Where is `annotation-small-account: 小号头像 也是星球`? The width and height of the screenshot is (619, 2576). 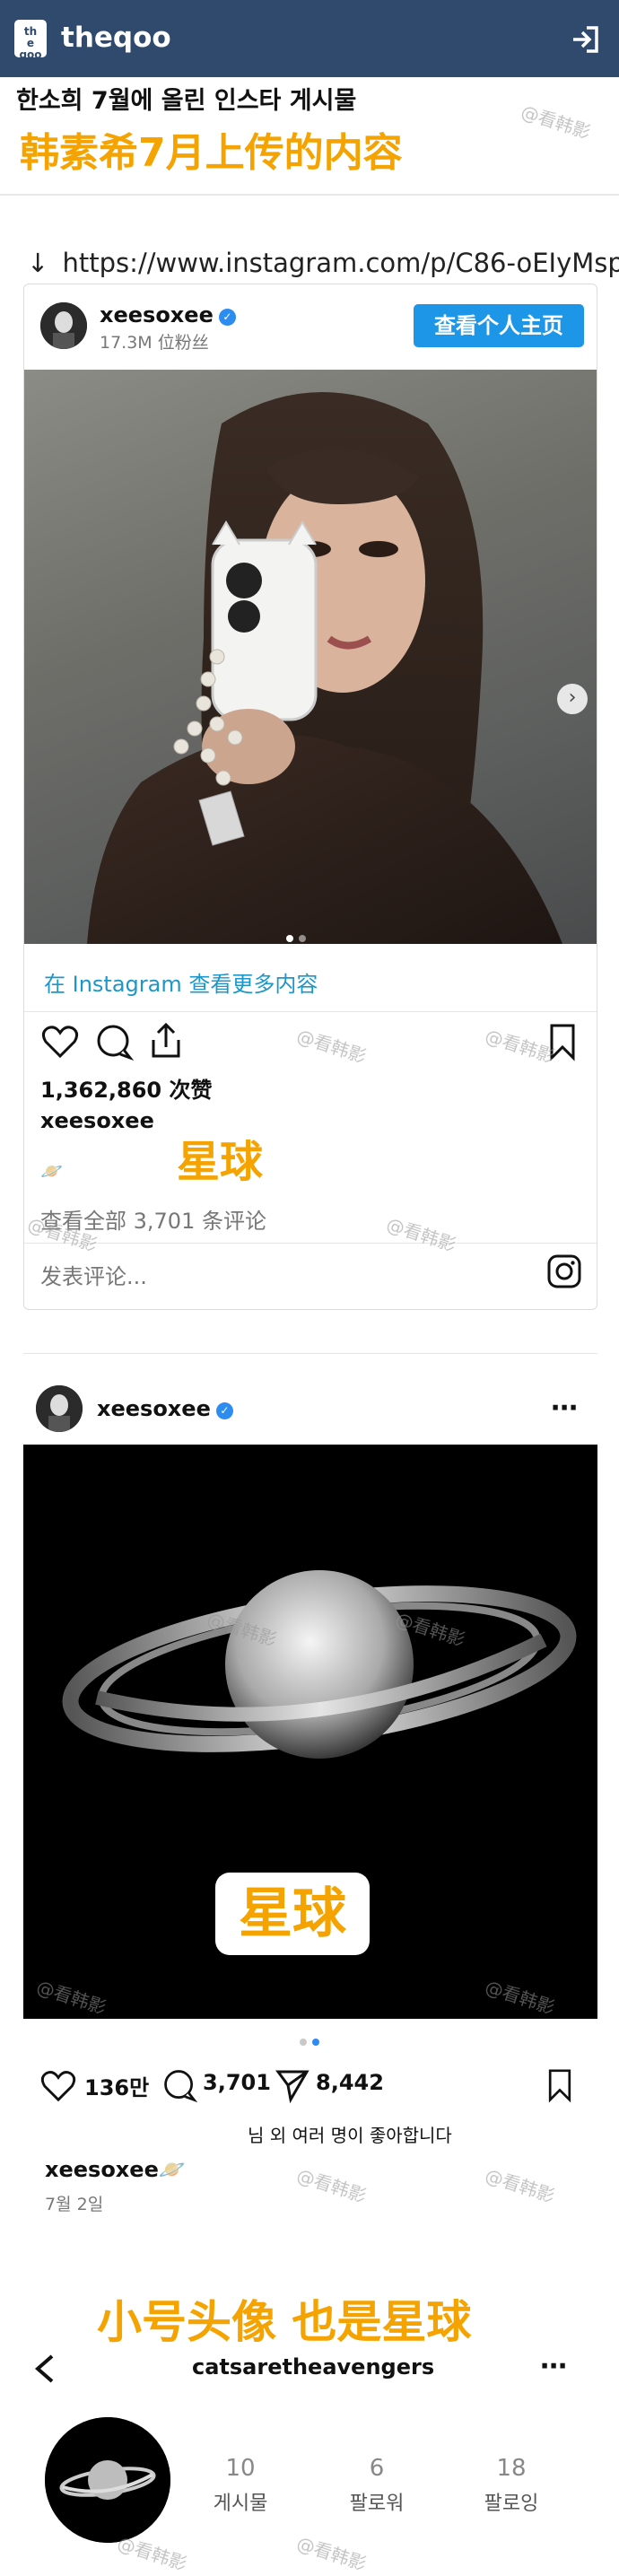 annotation-small-account: 小号头像 也是星球 is located at coordinates (284, 2322).